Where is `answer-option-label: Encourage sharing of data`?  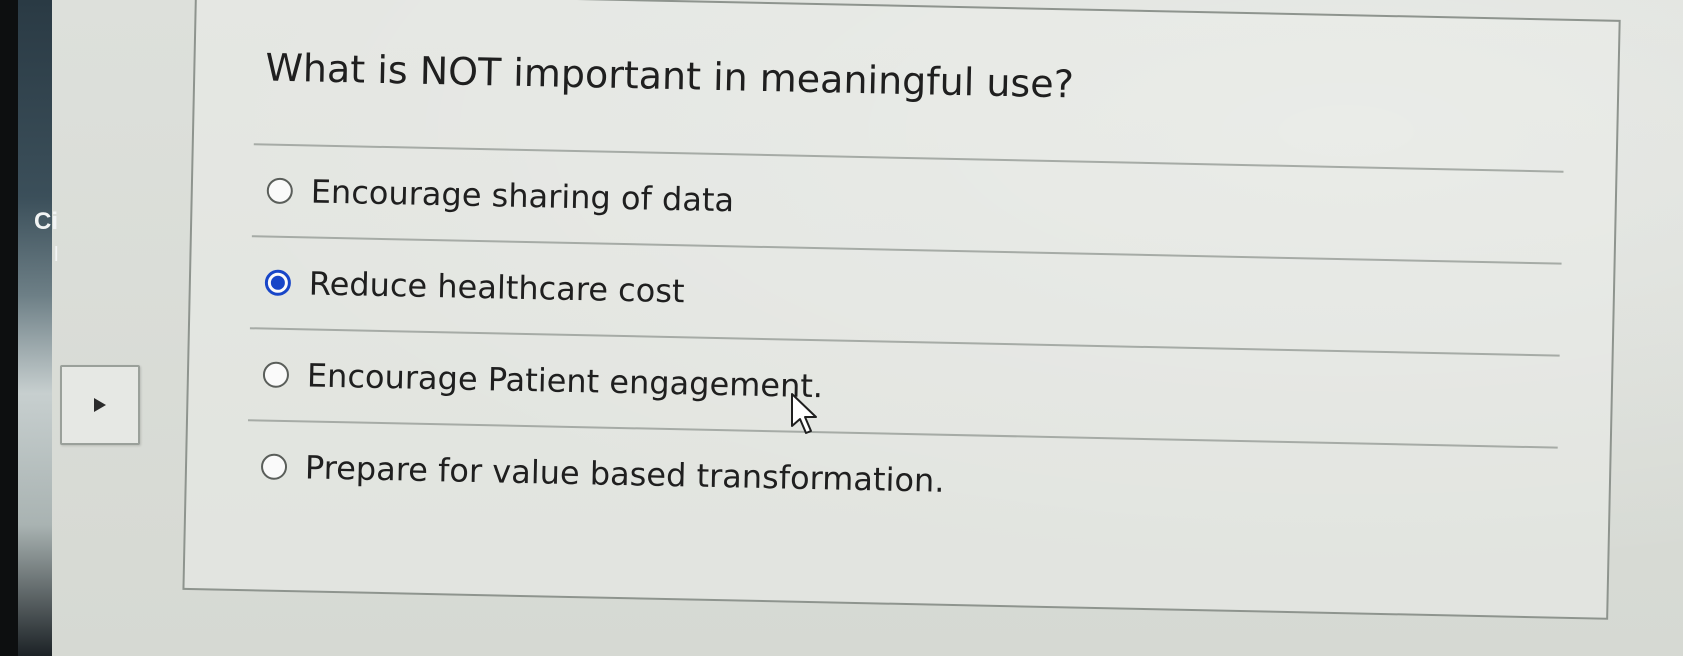
answer-option-label: Encourage sharing of data is located at coordinates (522, 196).